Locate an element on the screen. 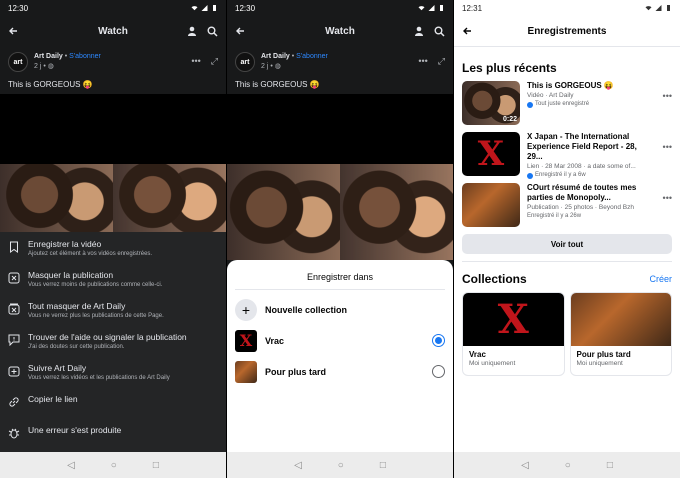 The image size is (680, 478). saved-dot-icon is located at coordinates (530, 104).